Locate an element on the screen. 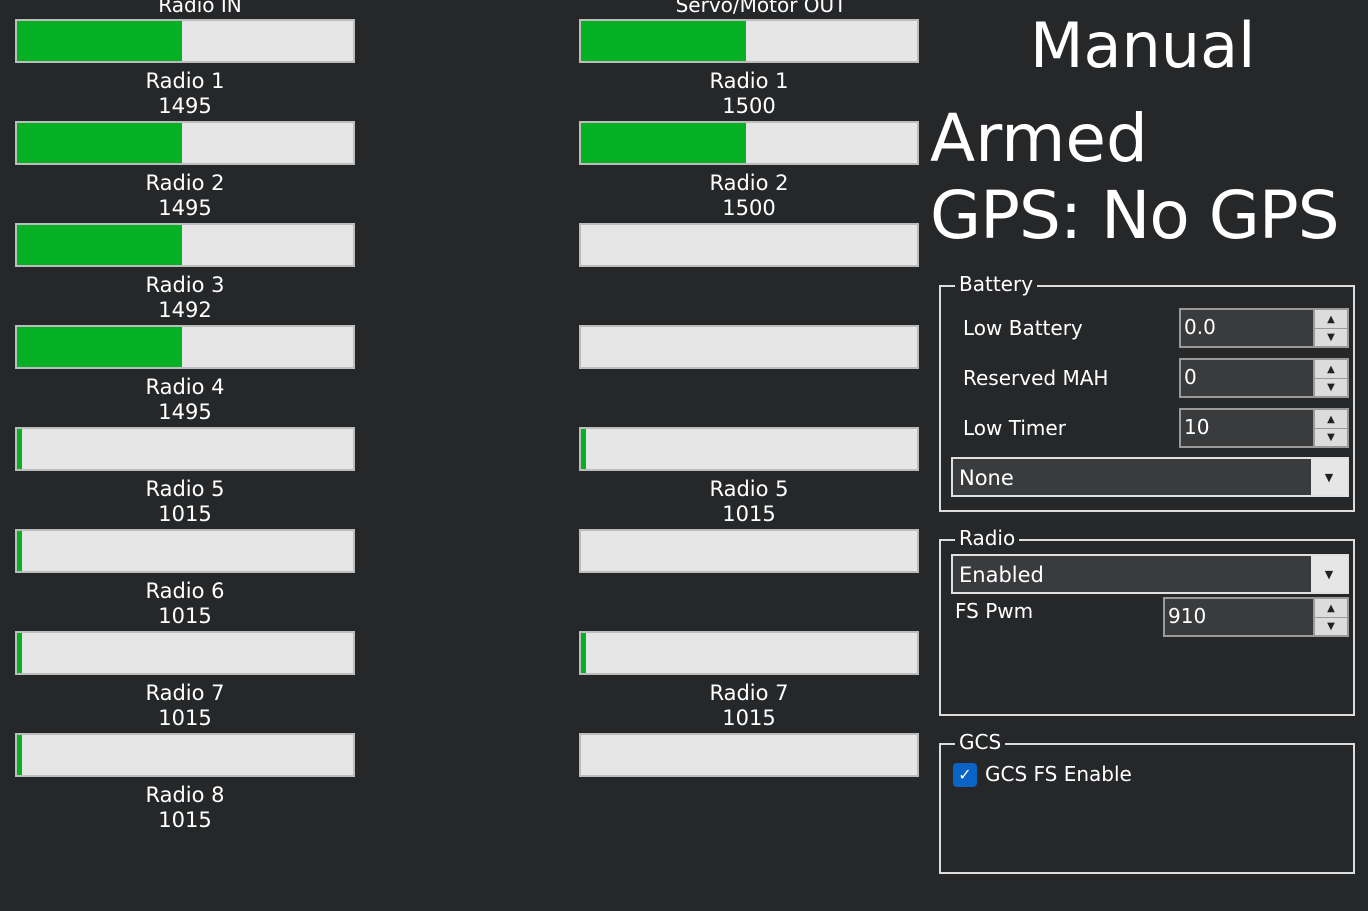  battery-action-value: None is located at coordinates (986, 478).